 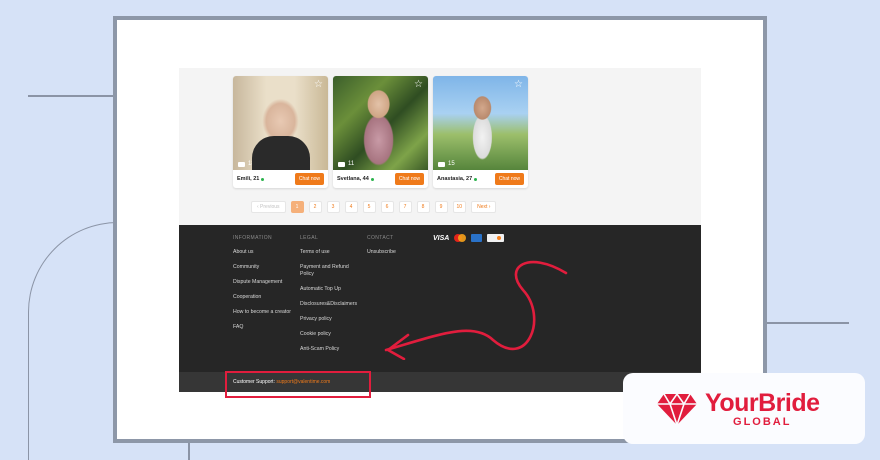 I want to click on discover-logo-icon, so click(x=496, y=238).